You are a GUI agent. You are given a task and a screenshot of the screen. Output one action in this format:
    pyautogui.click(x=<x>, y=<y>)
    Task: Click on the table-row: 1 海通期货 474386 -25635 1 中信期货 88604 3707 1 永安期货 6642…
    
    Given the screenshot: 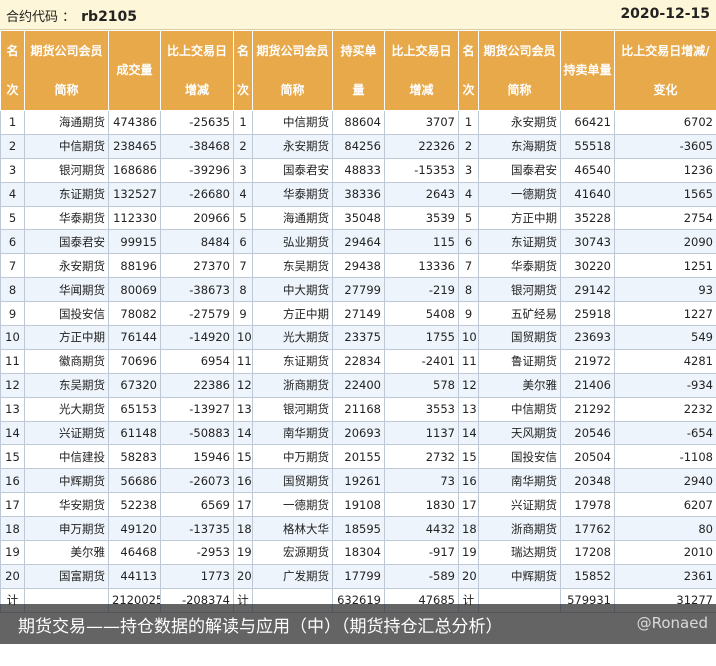 What is the action you would take?
    pyautogui.click(x=358, y=122)
    